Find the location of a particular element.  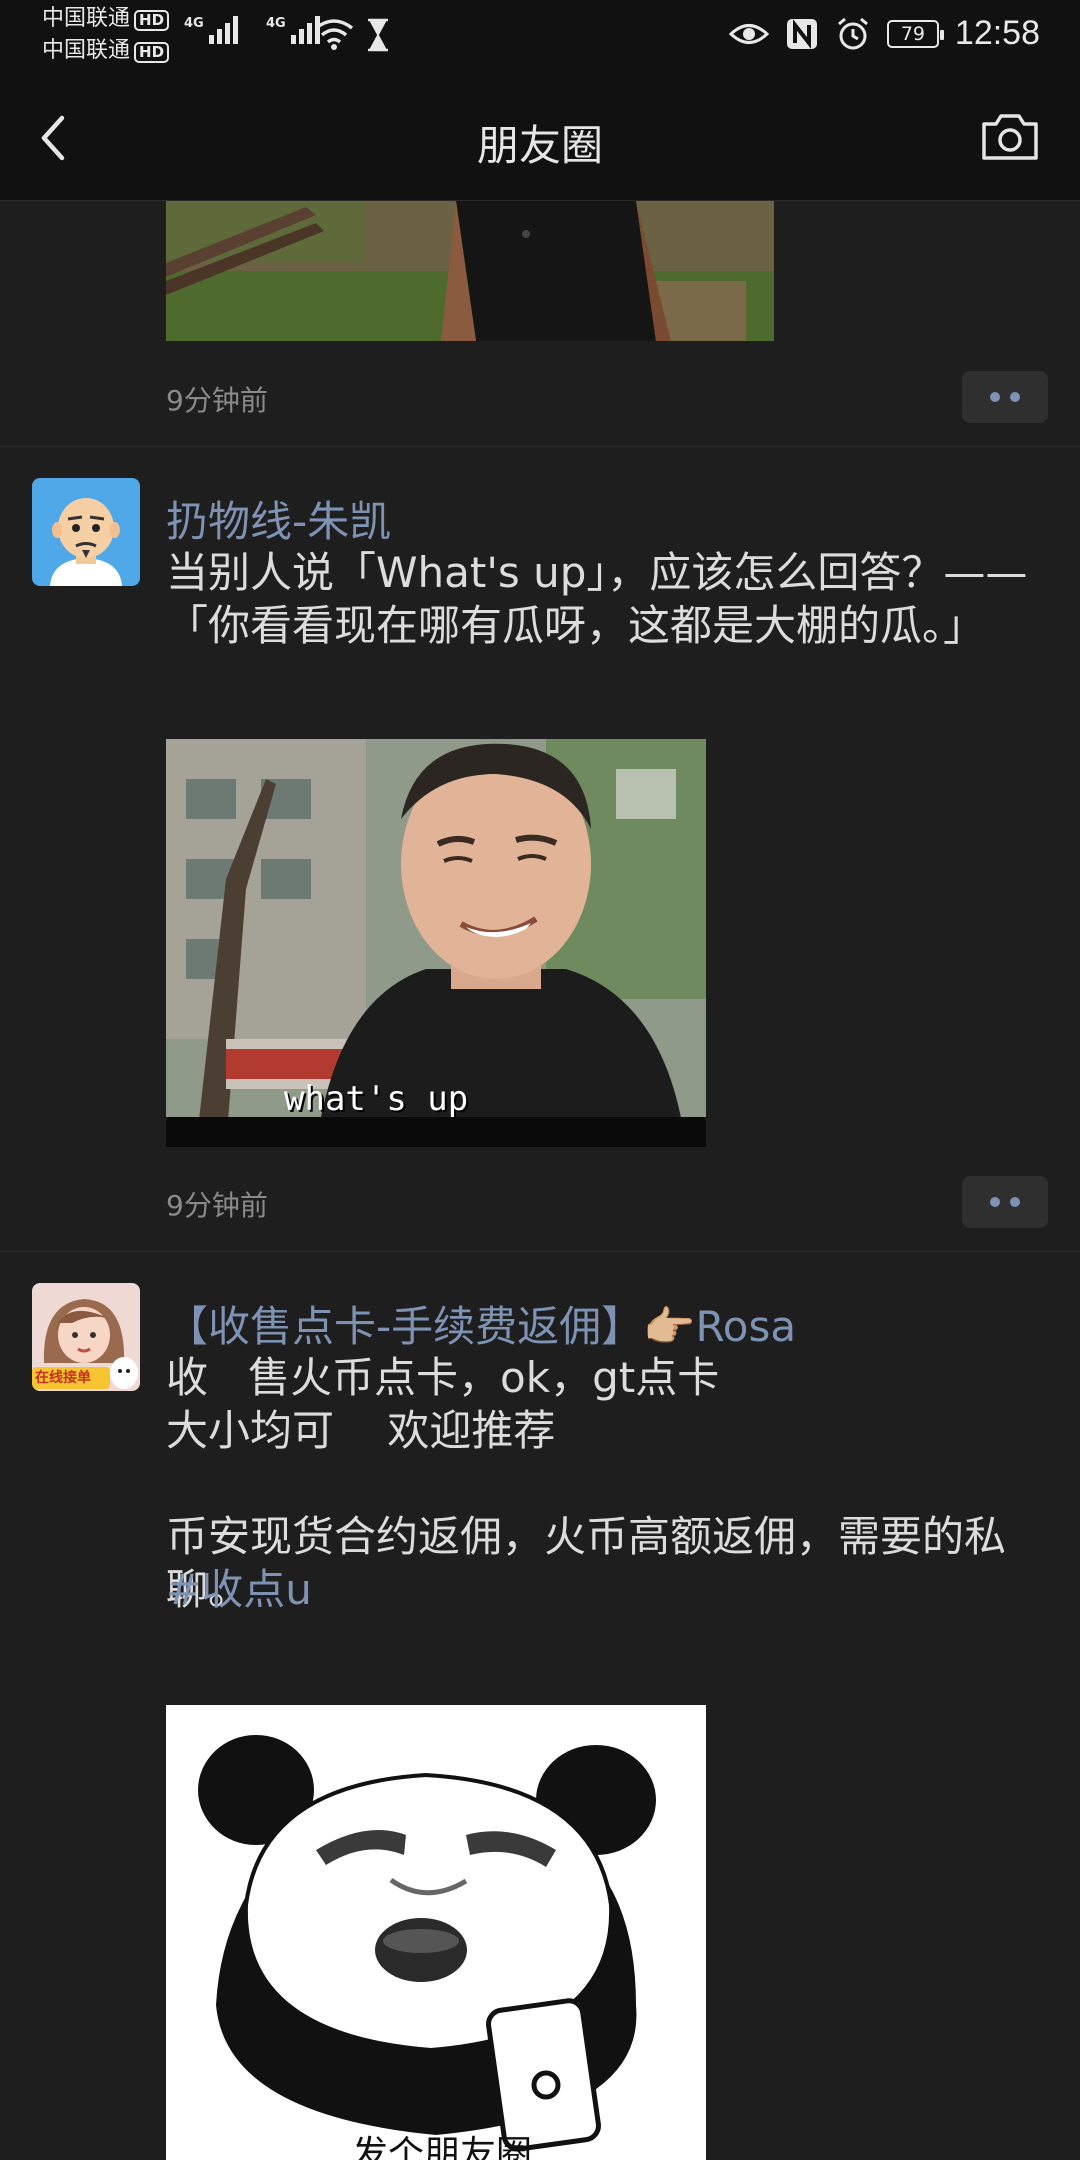

camera-icon is located at coordinates (1010, 136).